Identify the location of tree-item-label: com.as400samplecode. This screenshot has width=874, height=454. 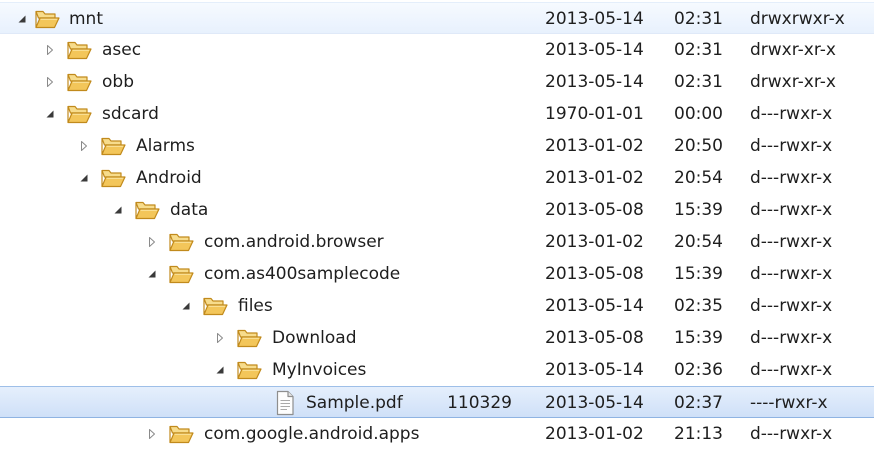
(302, 274).